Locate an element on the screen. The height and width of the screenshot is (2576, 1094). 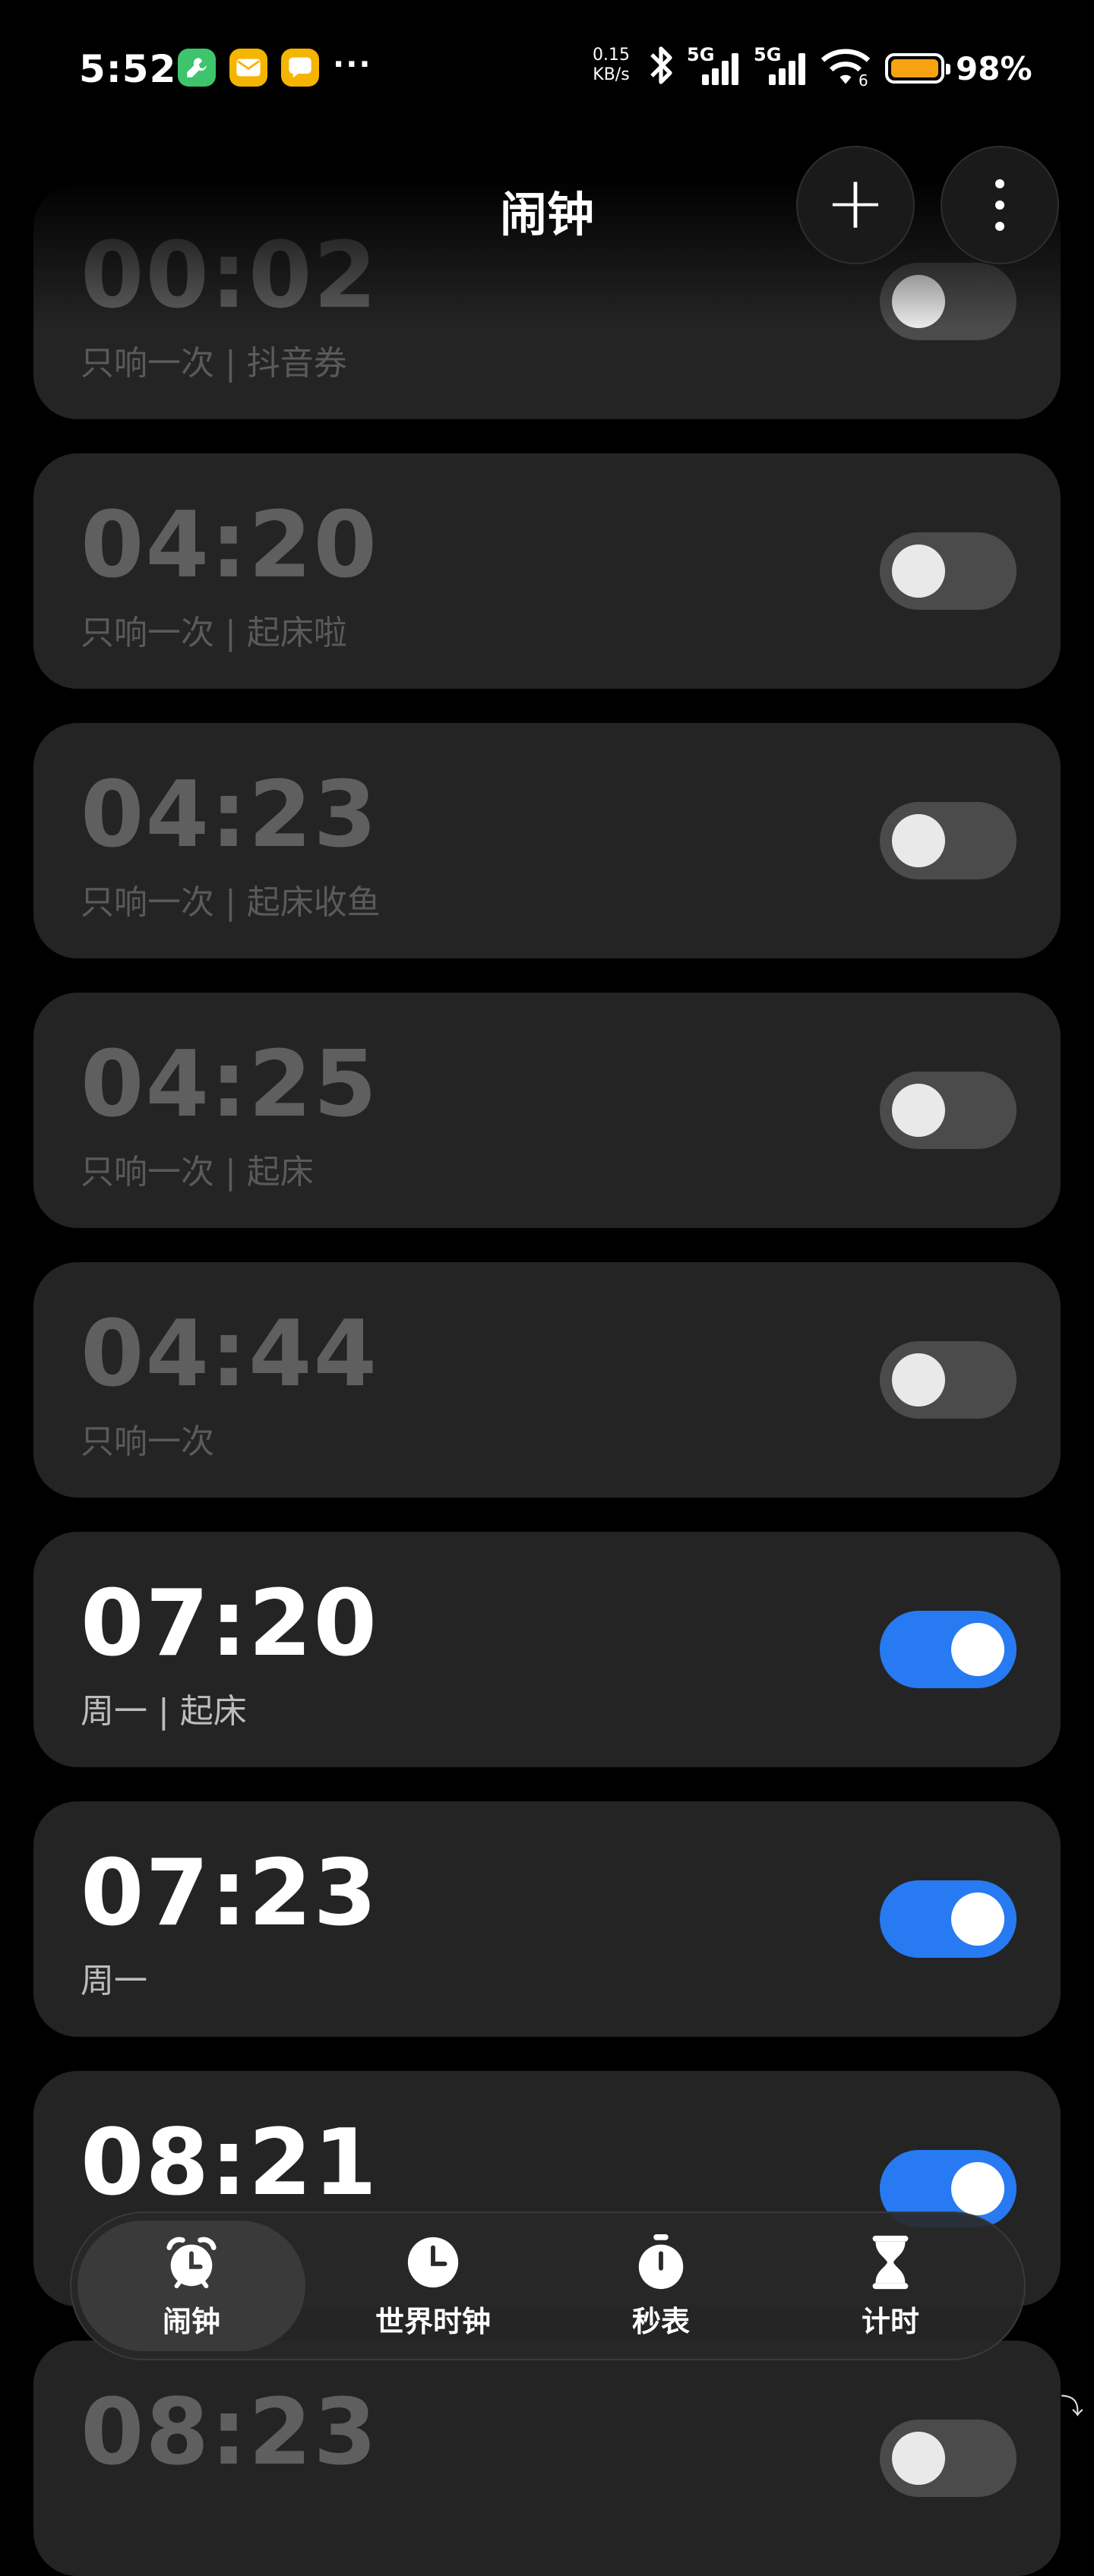
add-alarm-button: + is located at coordinates (855, 205).